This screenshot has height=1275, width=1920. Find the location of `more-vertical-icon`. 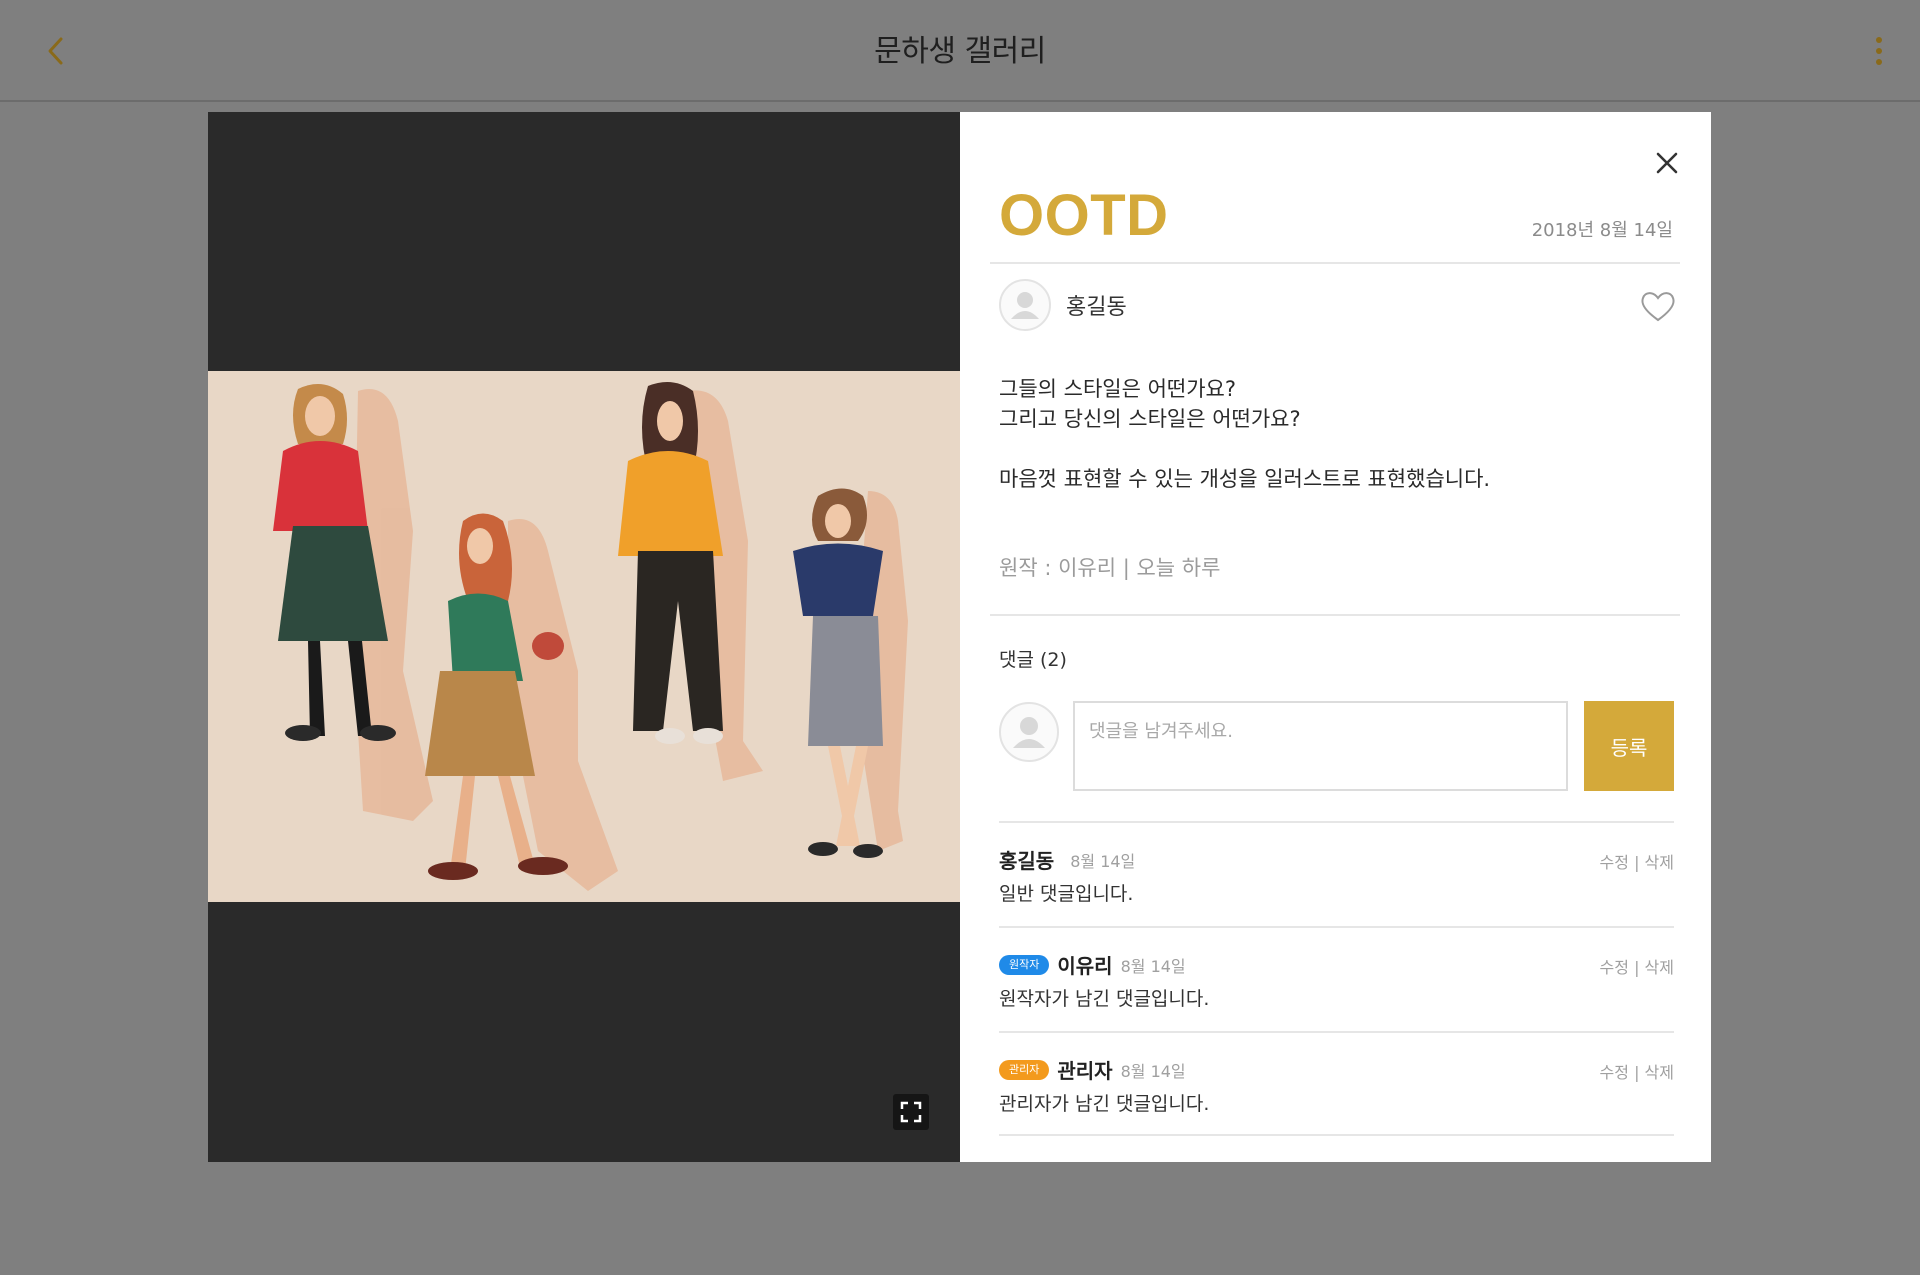

more-vertical-icon is located at coordinates (1879, 40).